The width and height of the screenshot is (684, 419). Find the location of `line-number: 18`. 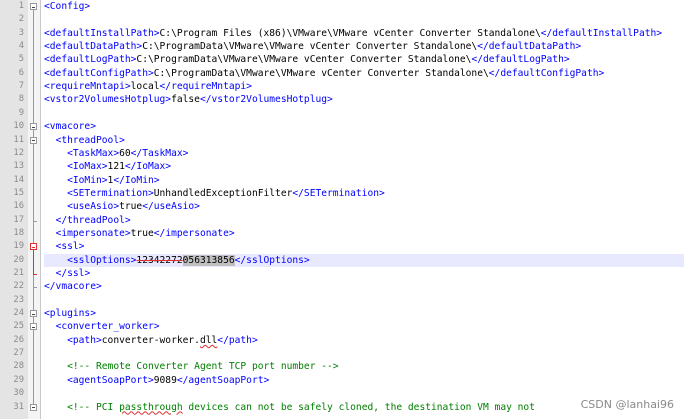

line-number: 18 is located at coordinates (18, 232).